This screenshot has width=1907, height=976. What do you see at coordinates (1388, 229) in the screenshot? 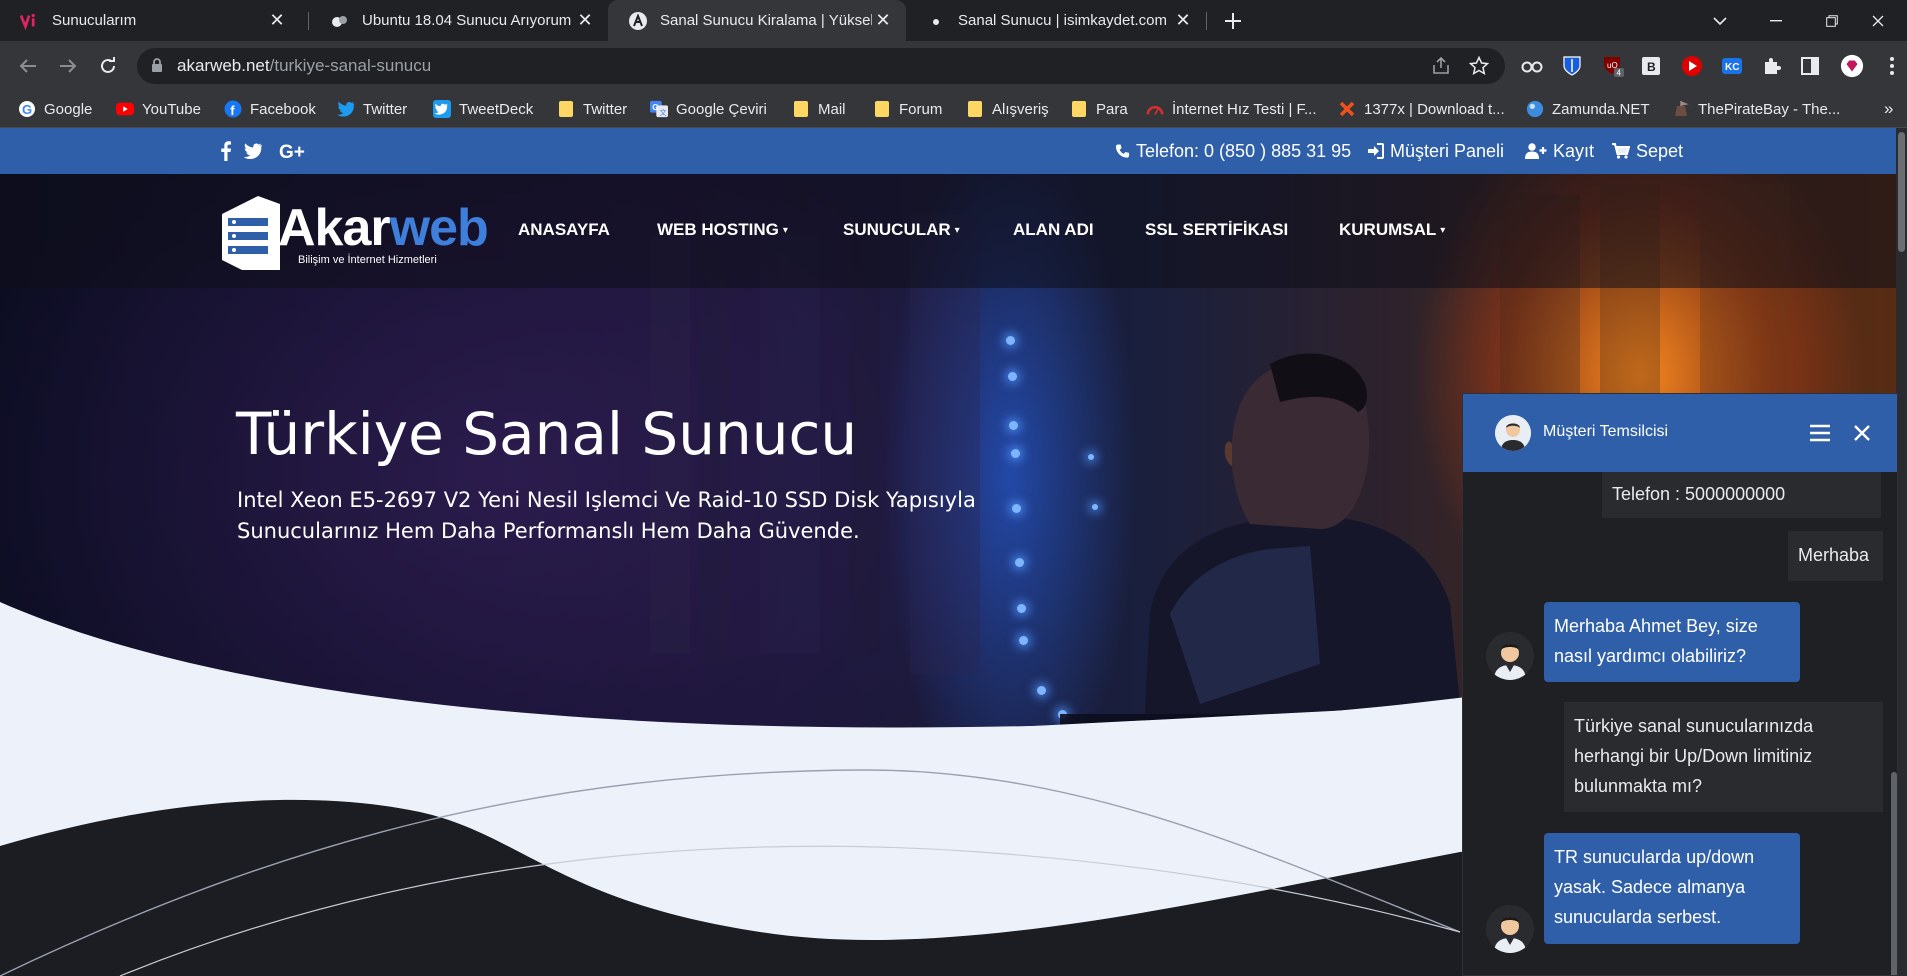
I see `nav-label: KURUMSAL` at bounding box center [1388, 229].